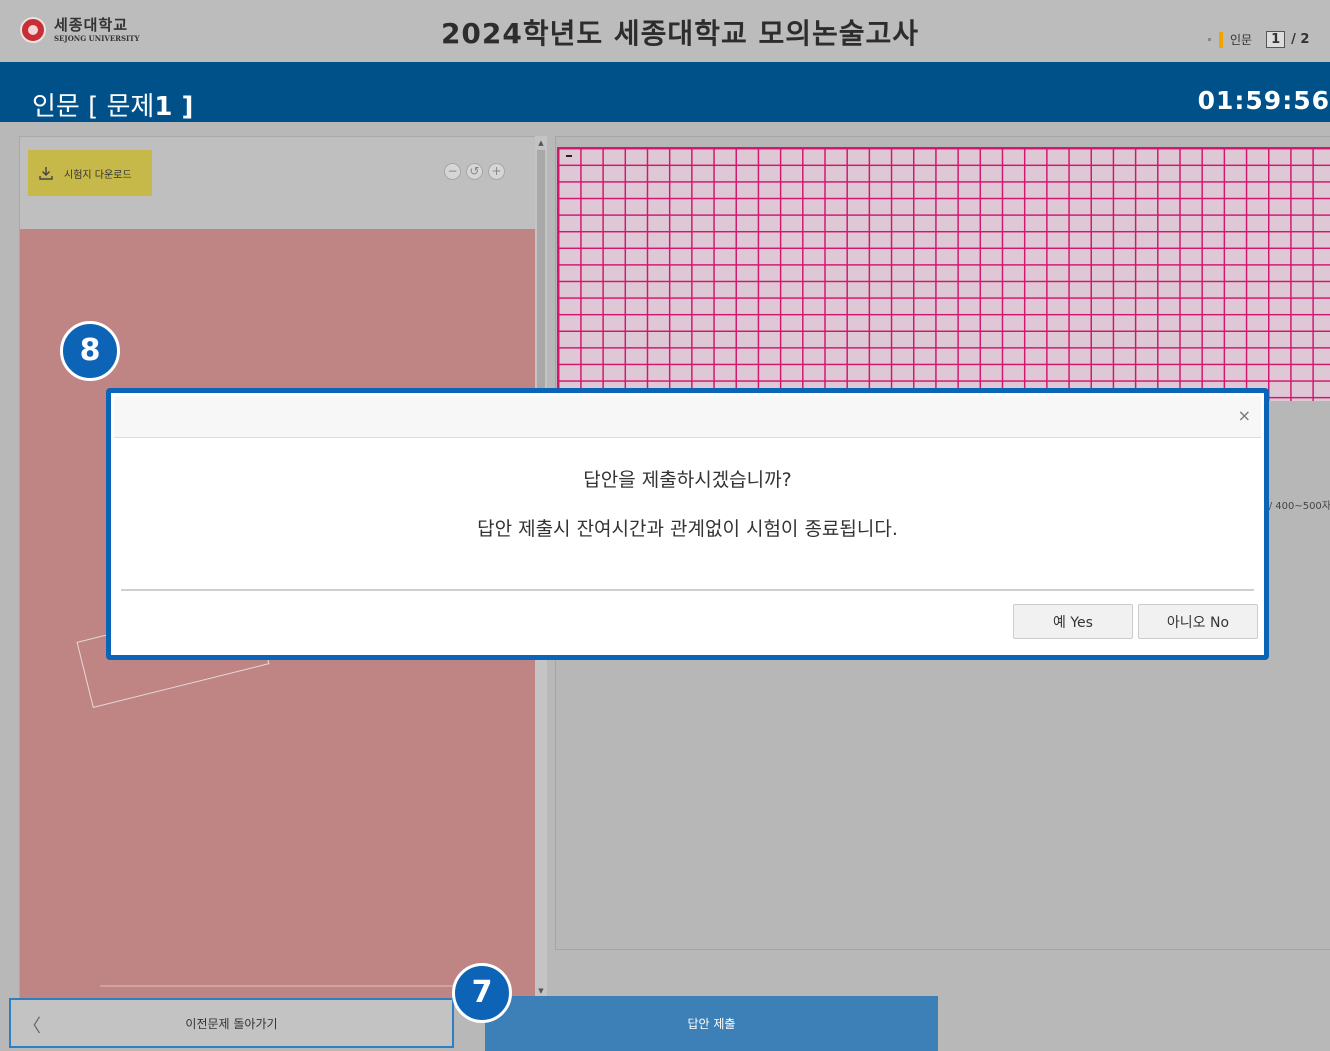  I want to click on question-title: 인문 [ 문제1 ], so click(112, 104).